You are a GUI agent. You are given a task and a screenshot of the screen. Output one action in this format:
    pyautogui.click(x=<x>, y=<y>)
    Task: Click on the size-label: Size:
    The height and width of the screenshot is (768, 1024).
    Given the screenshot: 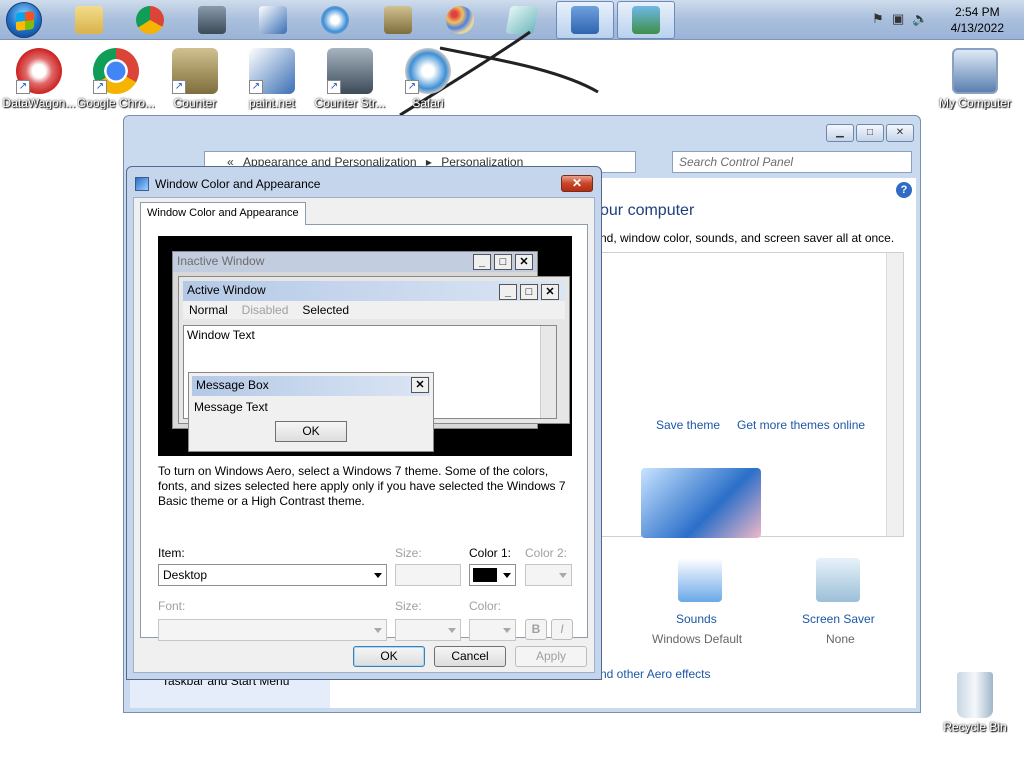 What is the action you would take?
    pyautogui.click(x=408, y=553)
    